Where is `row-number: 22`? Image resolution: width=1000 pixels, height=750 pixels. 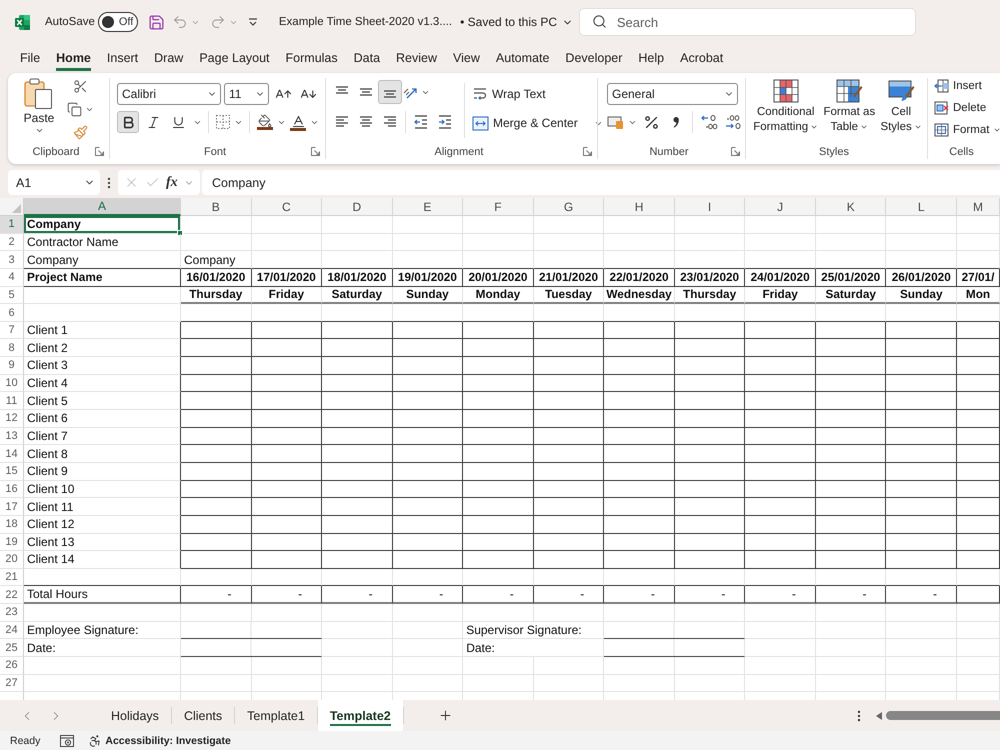 row-number: 22 is located at coordinates (12, 595).